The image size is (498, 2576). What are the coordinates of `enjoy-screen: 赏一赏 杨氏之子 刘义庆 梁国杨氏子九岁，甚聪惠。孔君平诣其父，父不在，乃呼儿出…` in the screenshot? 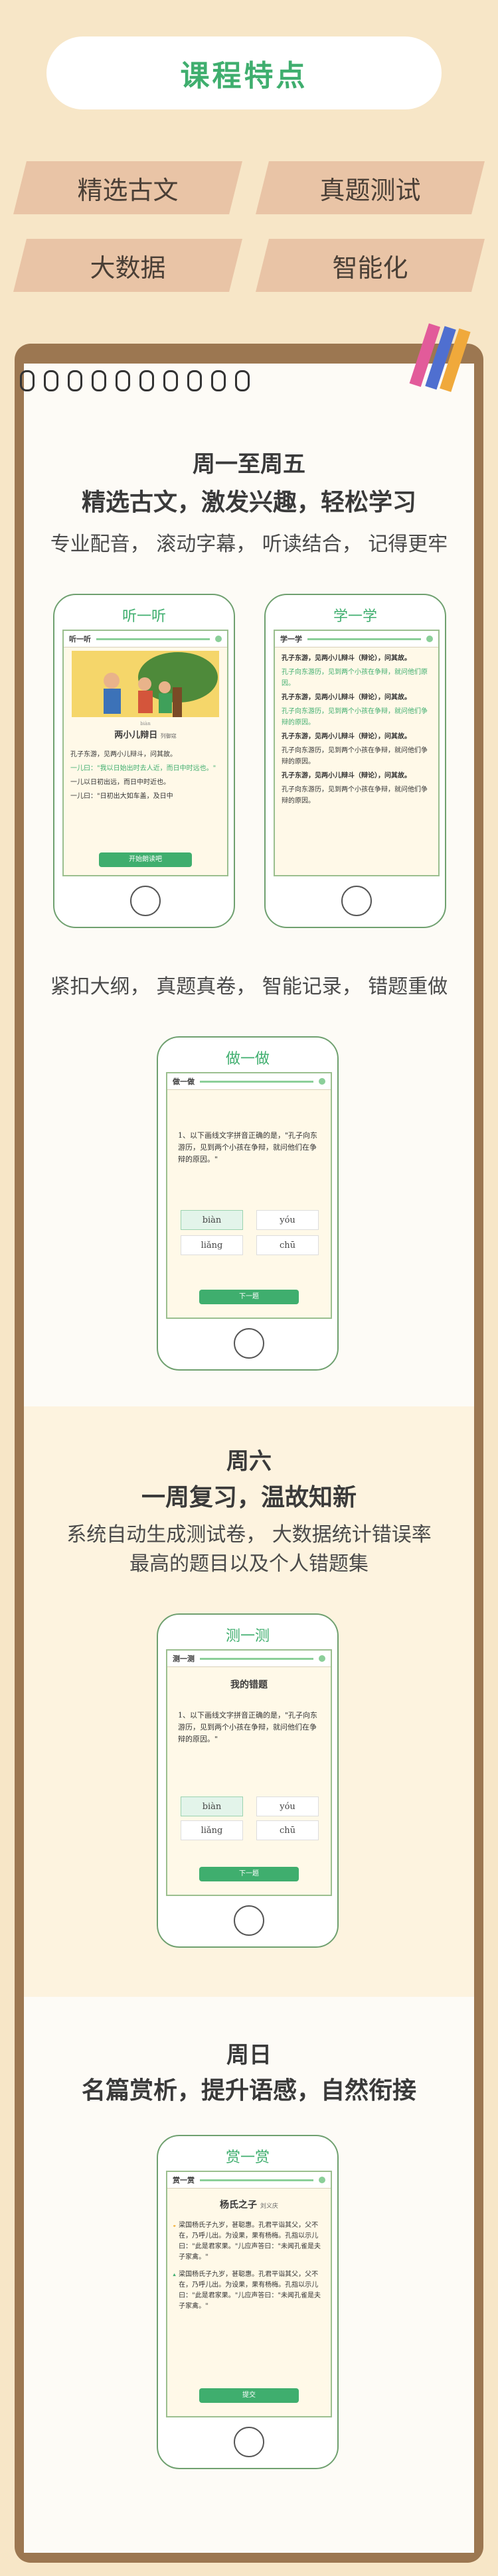 It's located at (249, 2294).